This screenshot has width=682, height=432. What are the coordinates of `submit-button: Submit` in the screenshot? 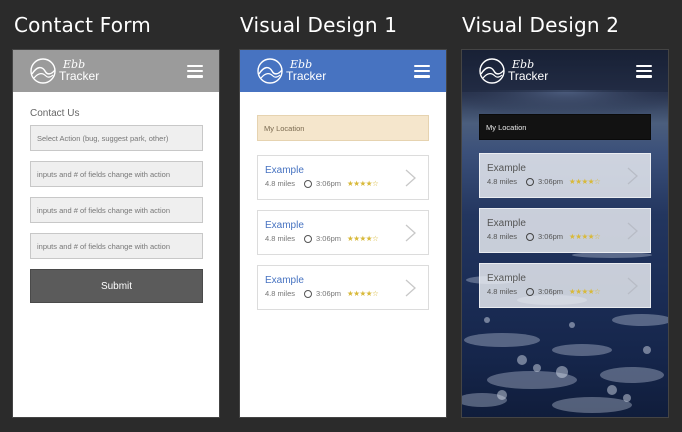 It's located at (116, 286).